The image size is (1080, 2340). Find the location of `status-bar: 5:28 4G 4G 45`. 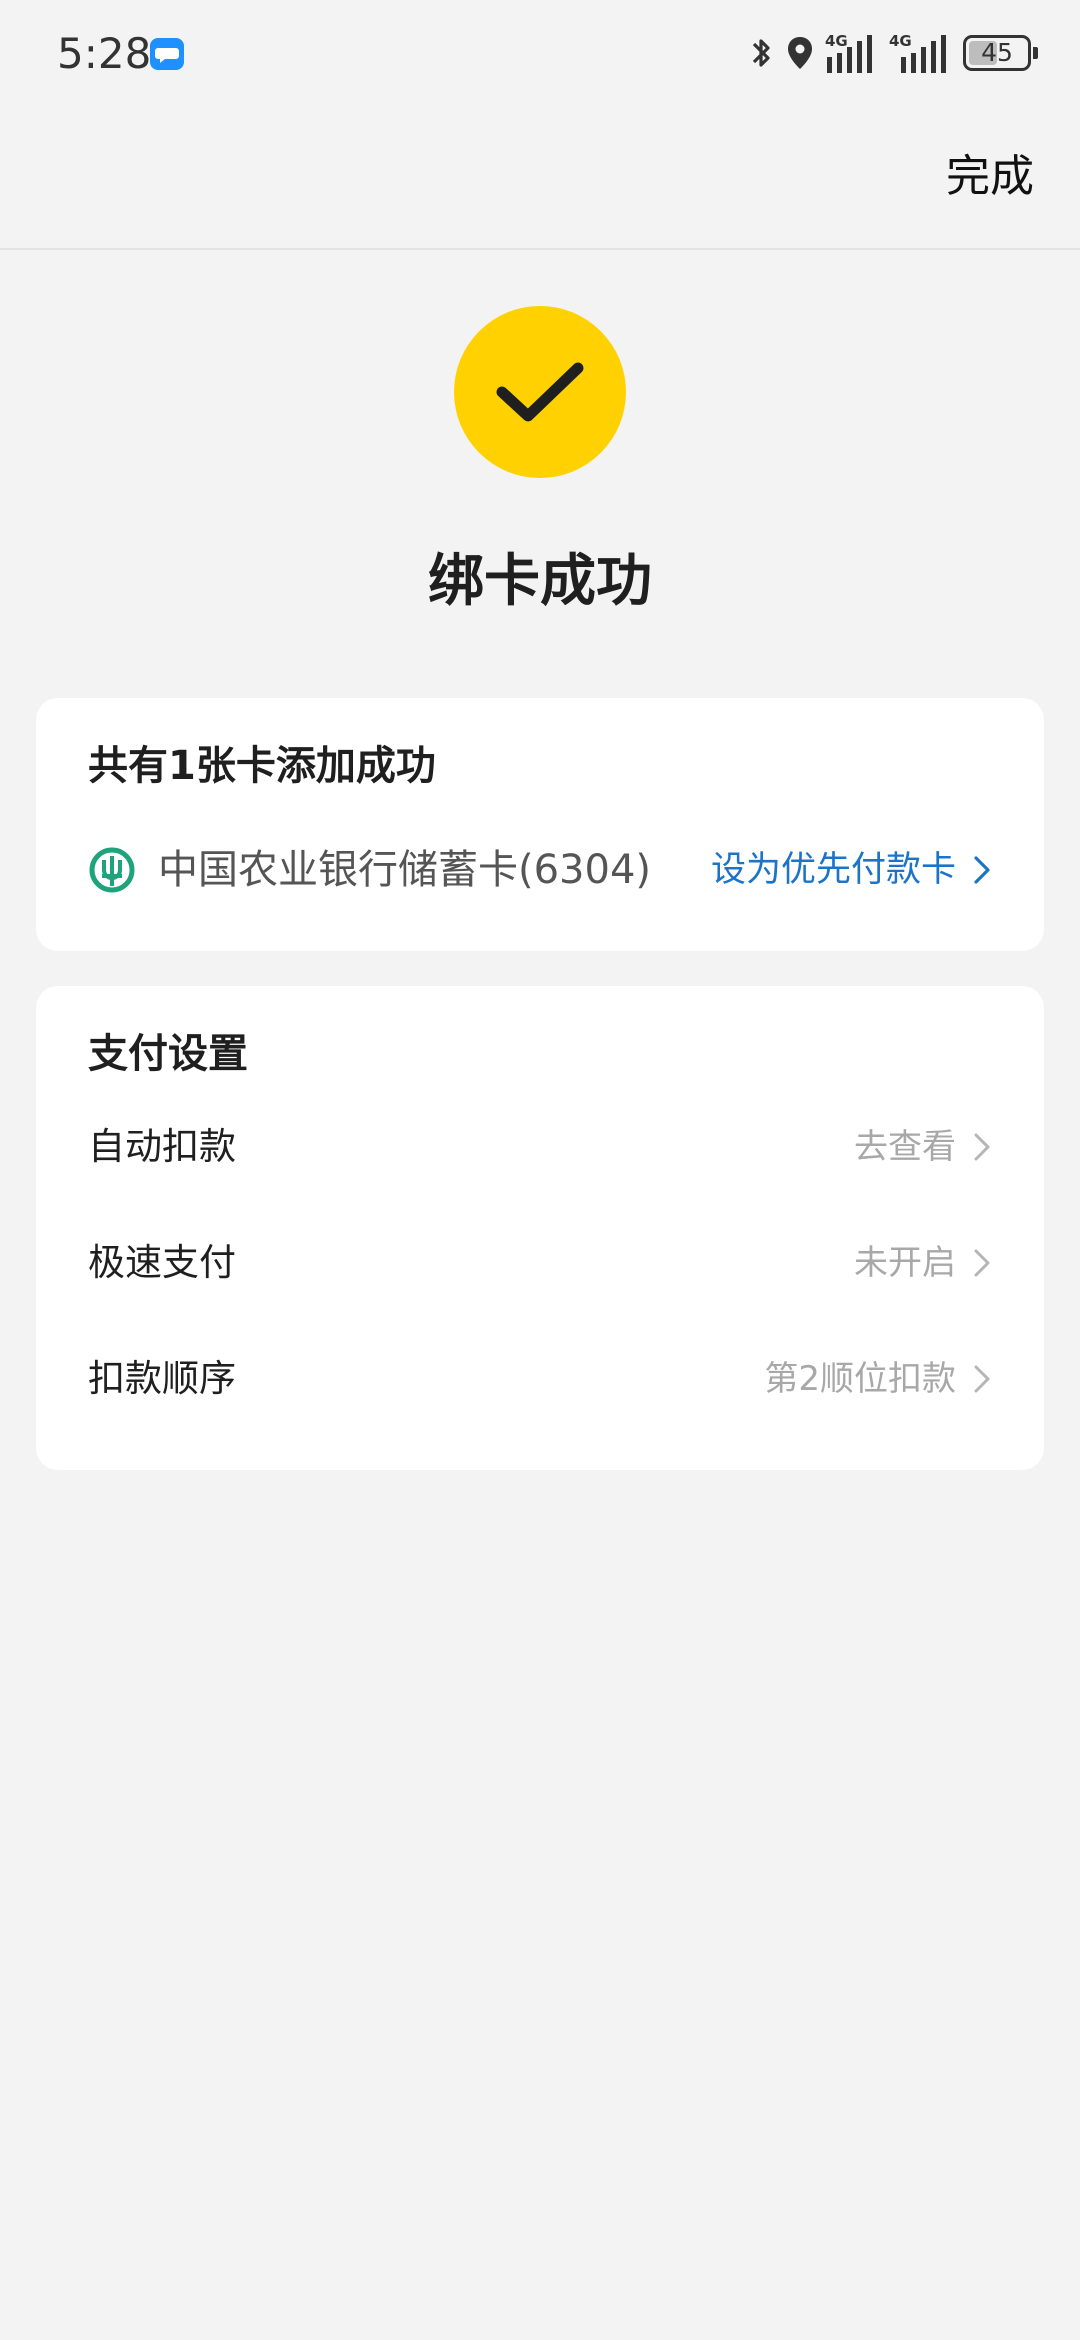

status-bar: 5:28 4G 4G 45 is located at coordinates (540, 55).